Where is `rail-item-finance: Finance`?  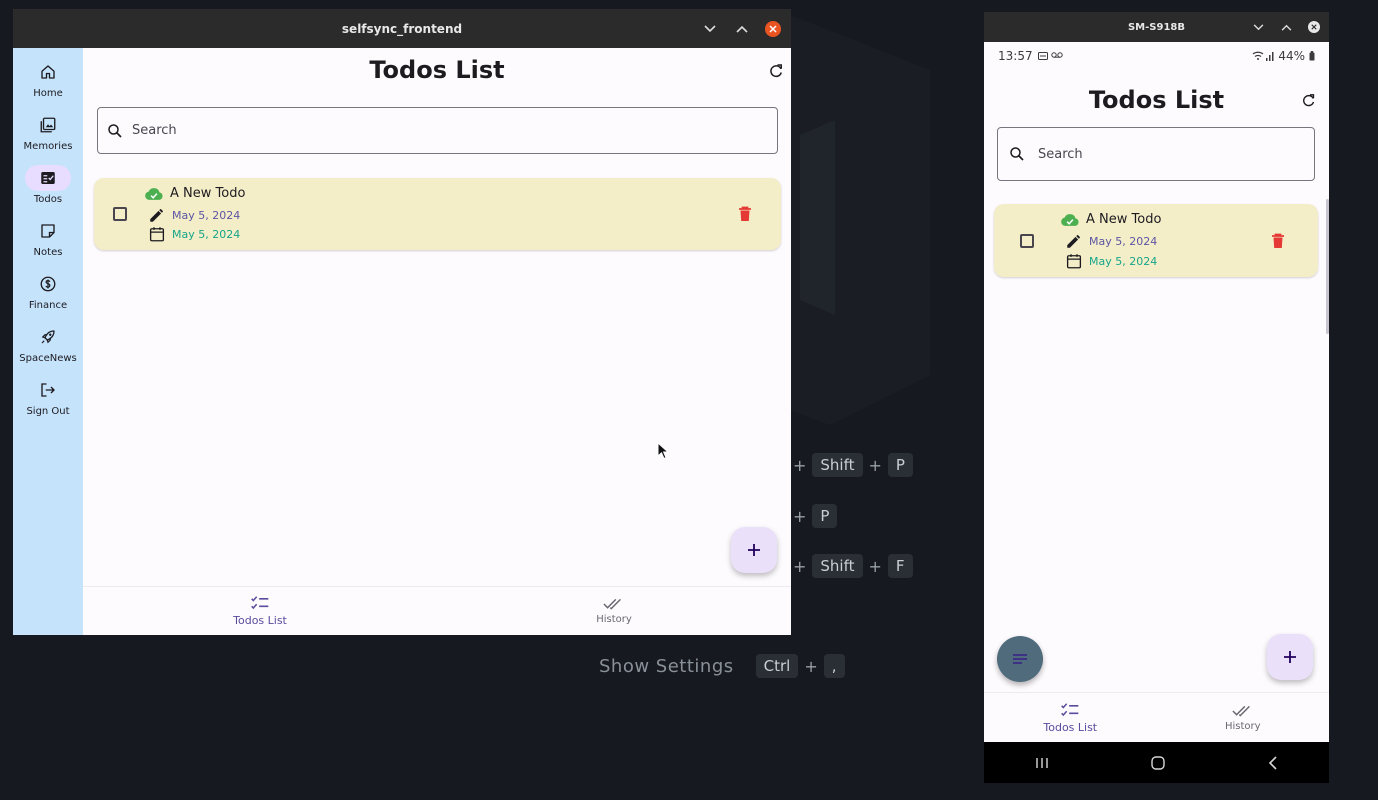
rail-item-finance: Finance is located at coordinates (48, 294).